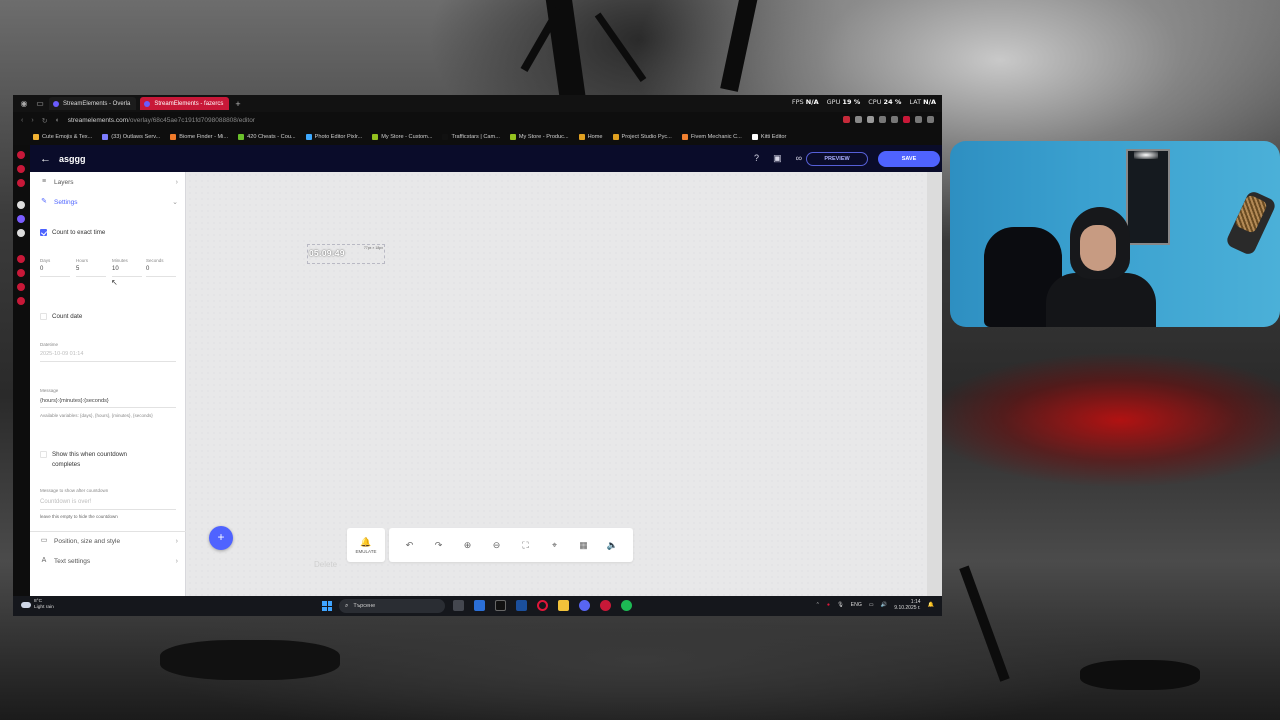 Image resolution: width=1280 pixels, height=720 pixels. I want to click on zoom-in-icon: ⊕, so click(467, 545).